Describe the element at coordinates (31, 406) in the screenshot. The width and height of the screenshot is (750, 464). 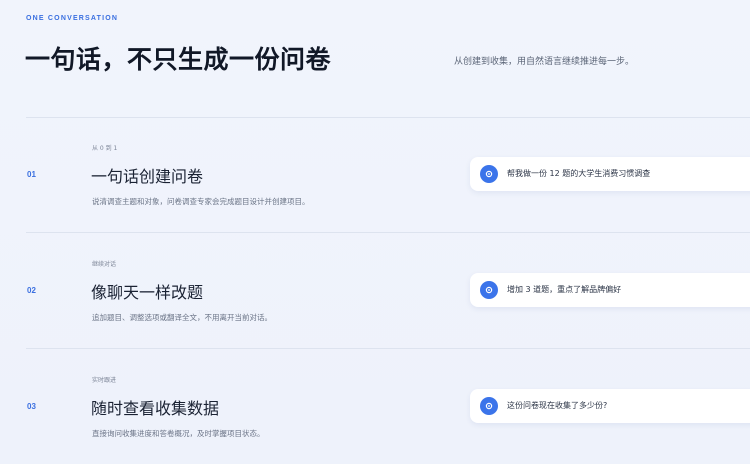
I see `step-number: 03` at that location.